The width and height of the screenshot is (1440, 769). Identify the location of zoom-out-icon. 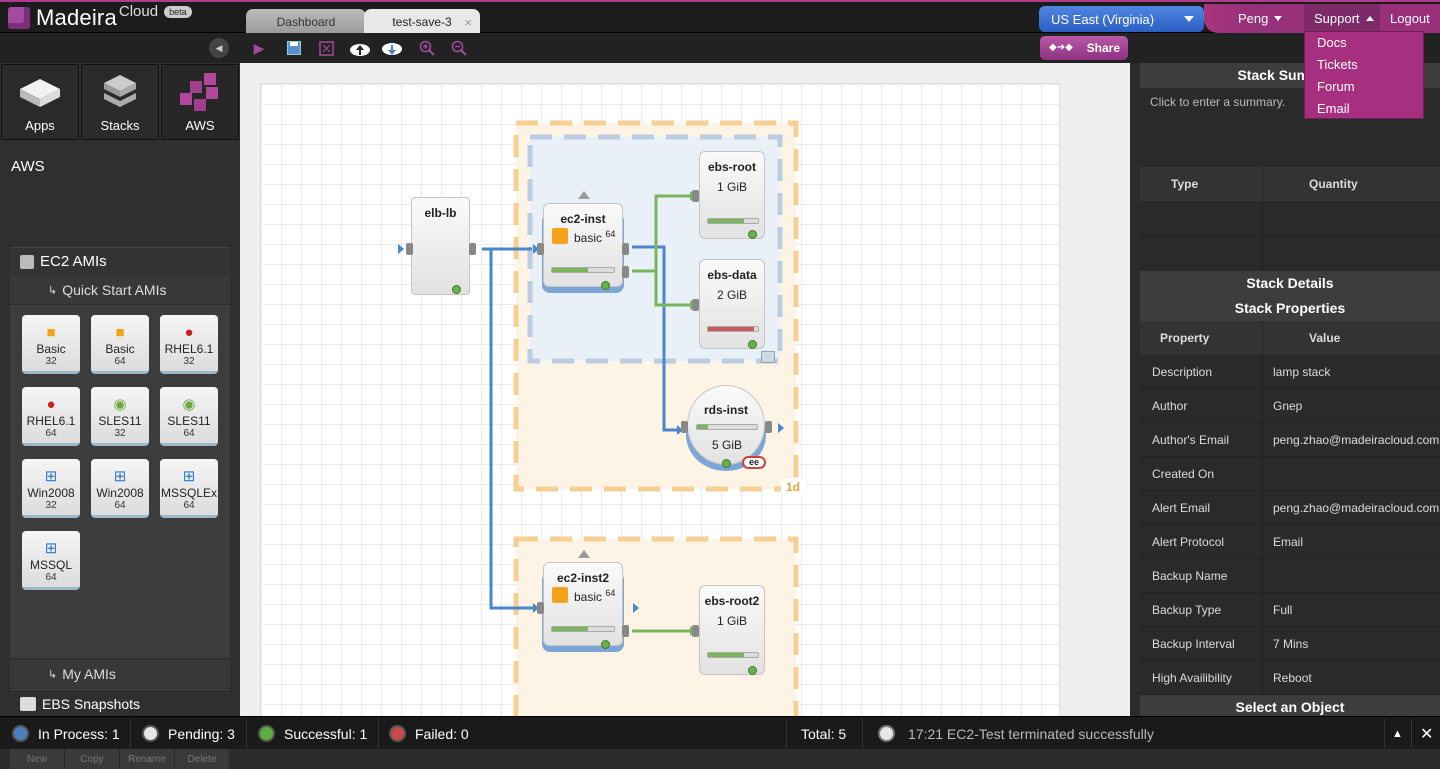
(459, 48).